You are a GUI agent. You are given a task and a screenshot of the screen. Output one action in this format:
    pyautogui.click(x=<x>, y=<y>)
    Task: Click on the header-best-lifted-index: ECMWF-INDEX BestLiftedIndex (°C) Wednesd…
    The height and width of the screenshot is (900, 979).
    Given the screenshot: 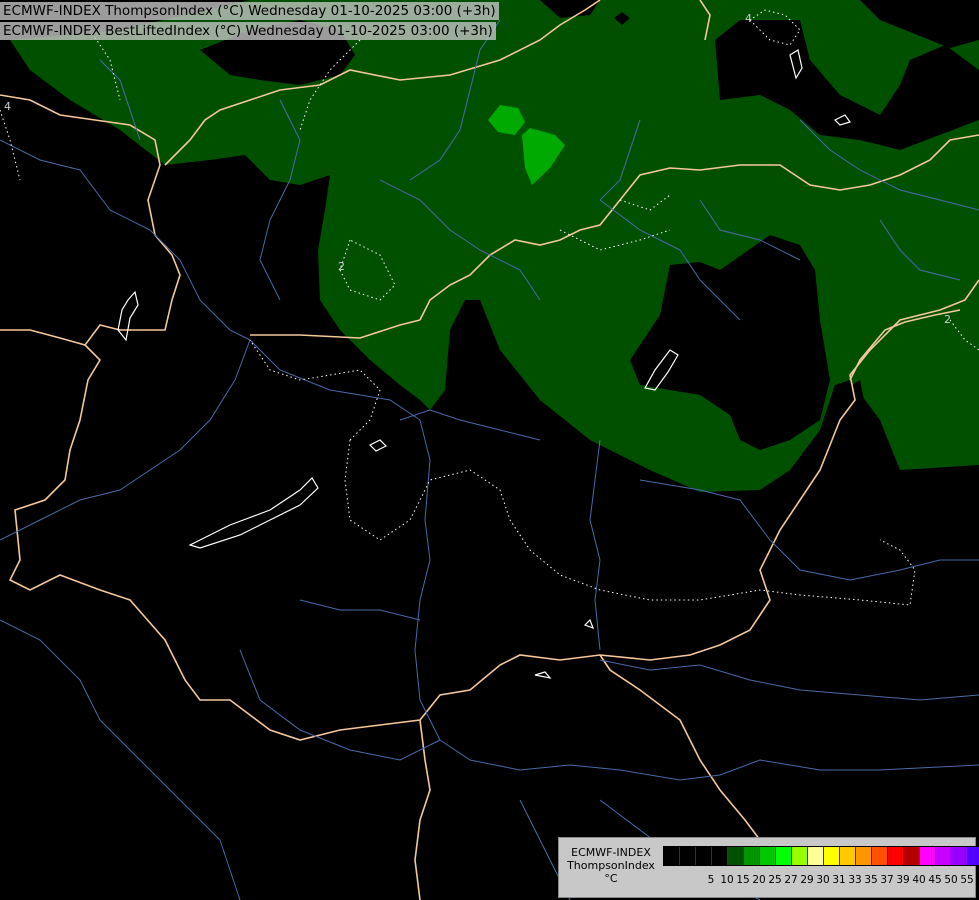 What is the action you would take?
    pyautogui.click(x=248, y=31)
    